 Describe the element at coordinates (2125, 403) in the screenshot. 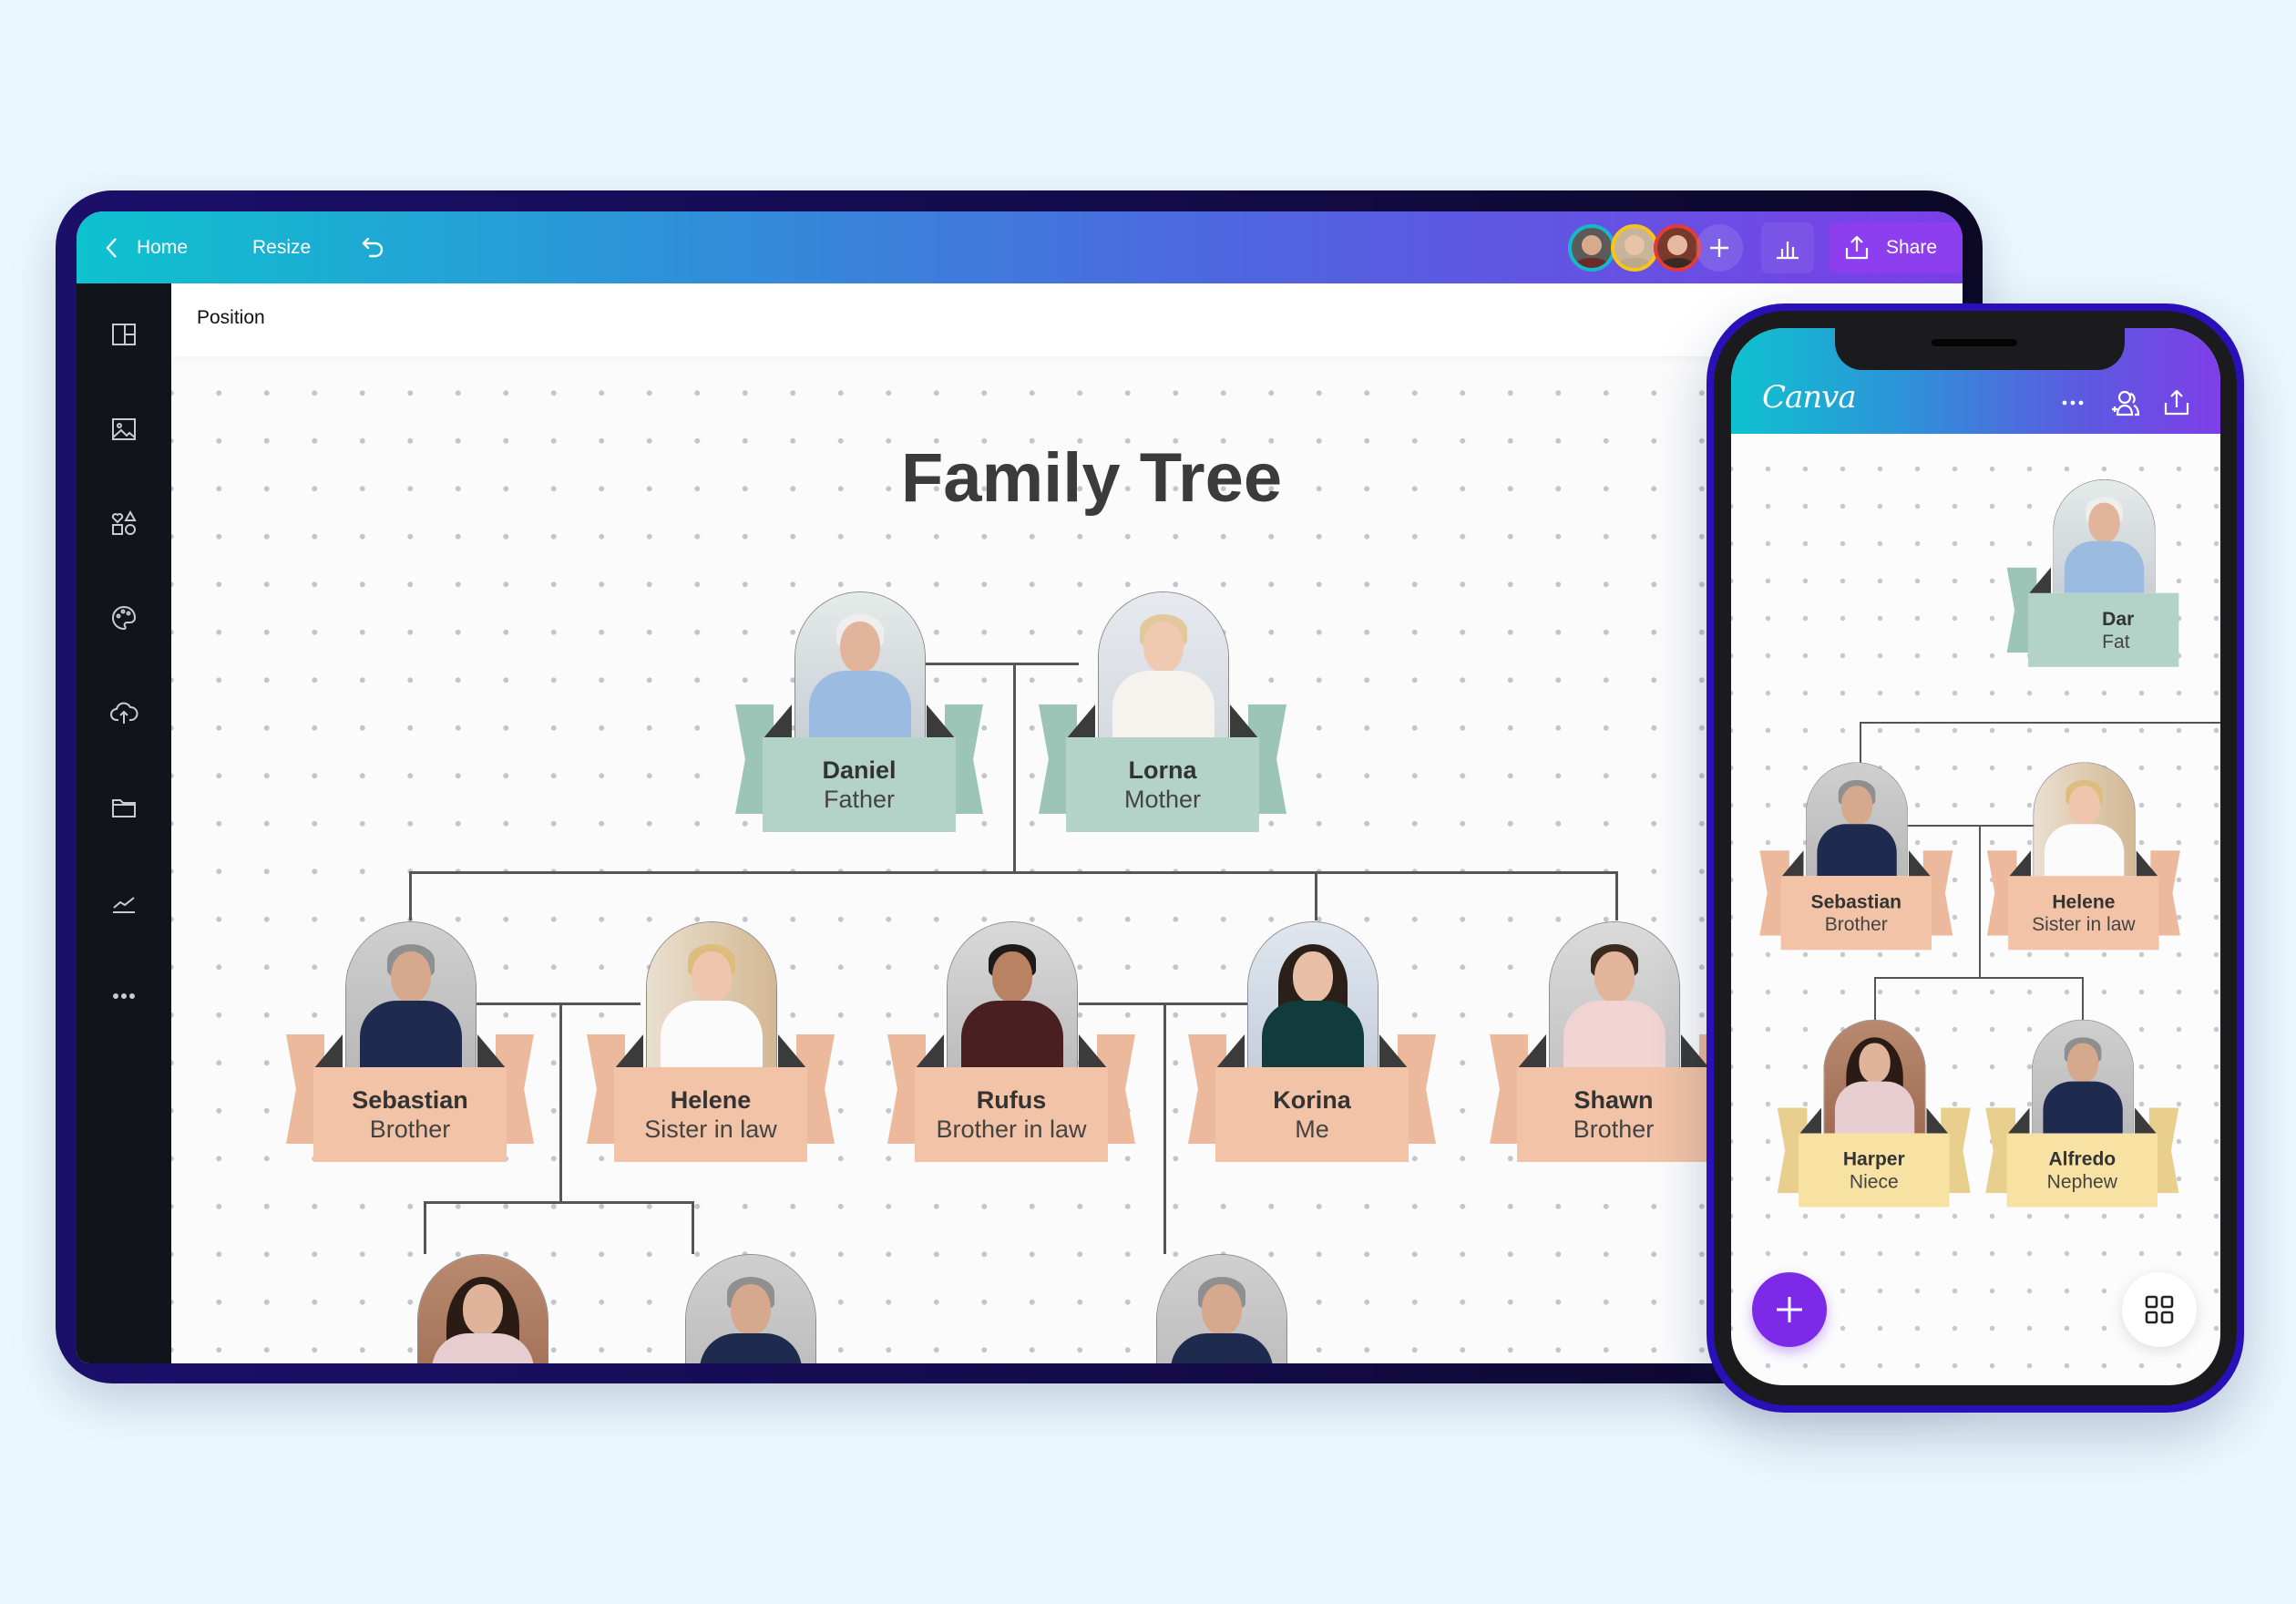

I see `add-people-button` at that location.